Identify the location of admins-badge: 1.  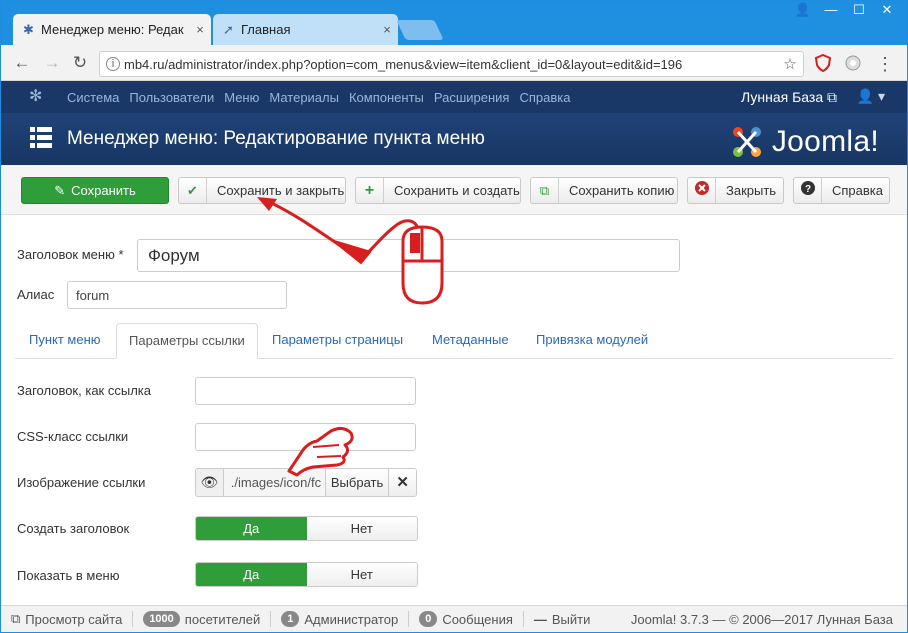
(290, 619).